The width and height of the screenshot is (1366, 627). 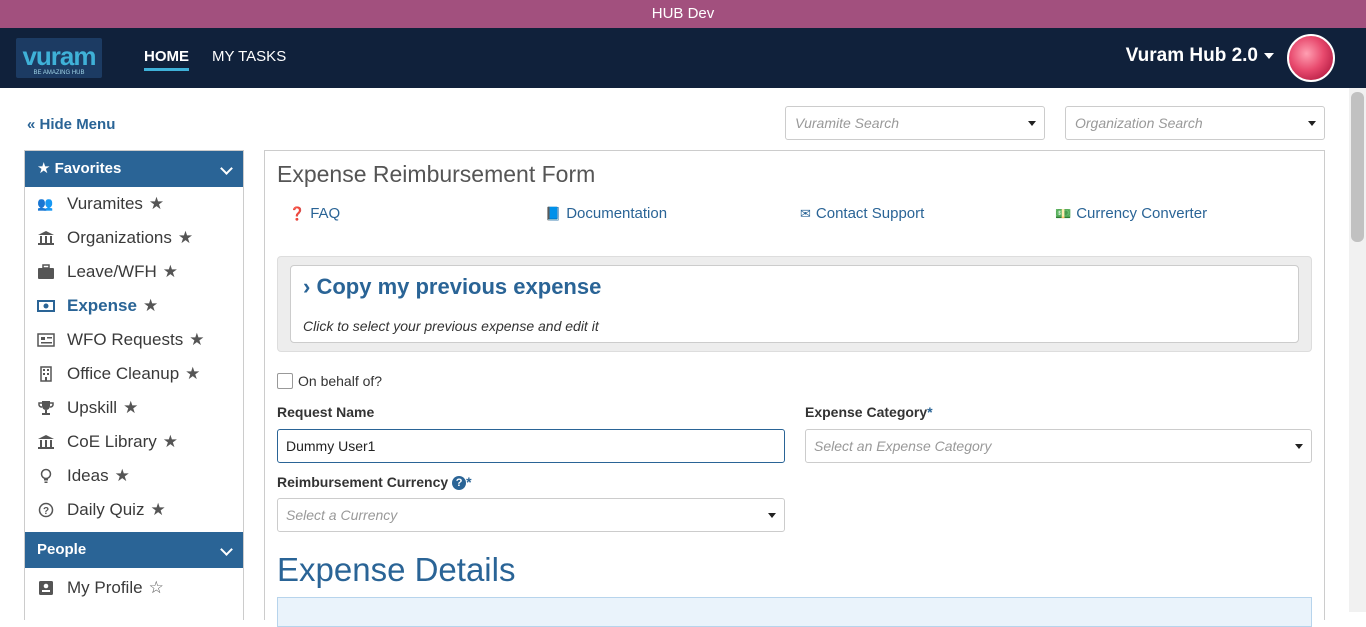 I want to click on expense-category-select: Select an Expense Category, so click(x=1058, y=446).